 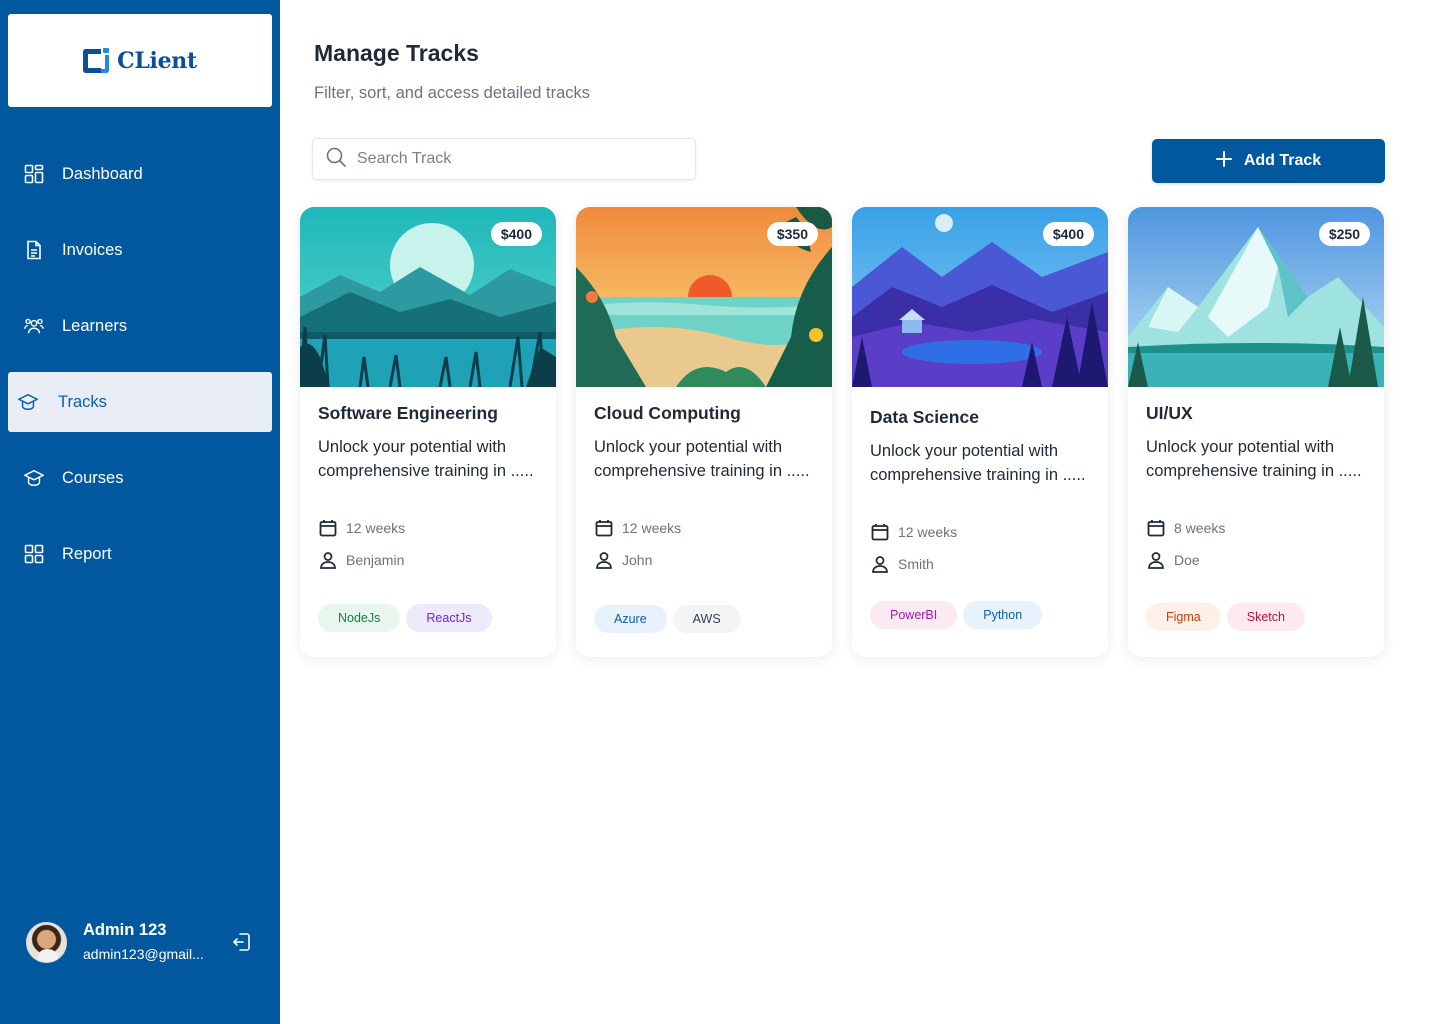 I want to click on track-instructor: Benjamin, so click(x=361, y=560).